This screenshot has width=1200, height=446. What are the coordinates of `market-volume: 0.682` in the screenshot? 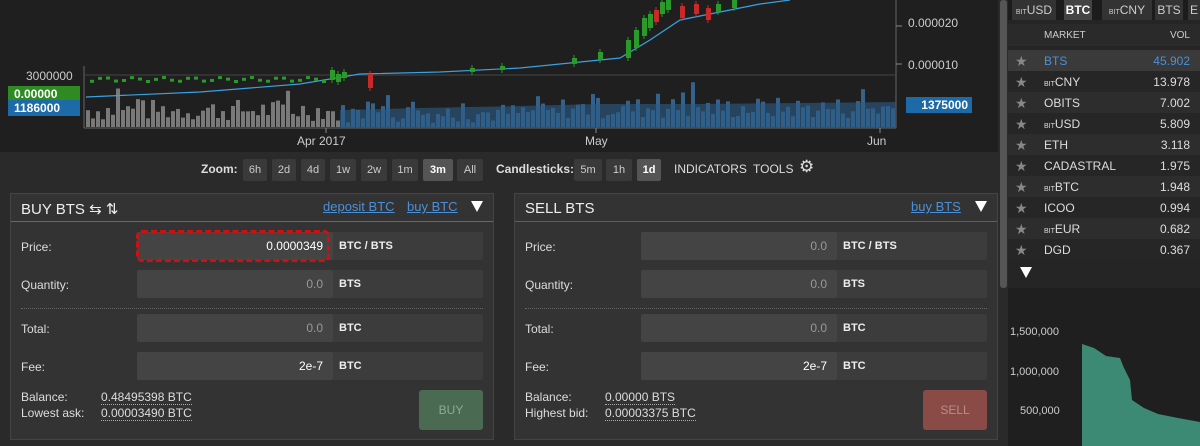 It's located at (1174, 229).